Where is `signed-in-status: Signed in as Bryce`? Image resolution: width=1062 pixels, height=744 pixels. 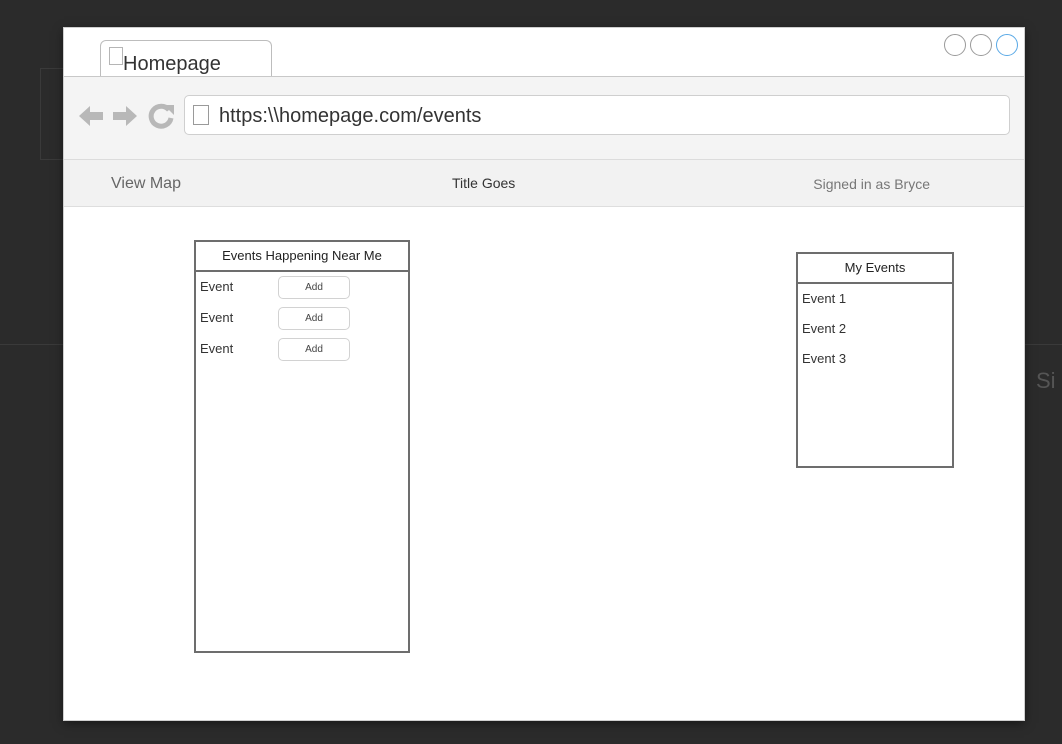
signed-in-status: Signed in as Bryce is located at coordinates (871, 184).